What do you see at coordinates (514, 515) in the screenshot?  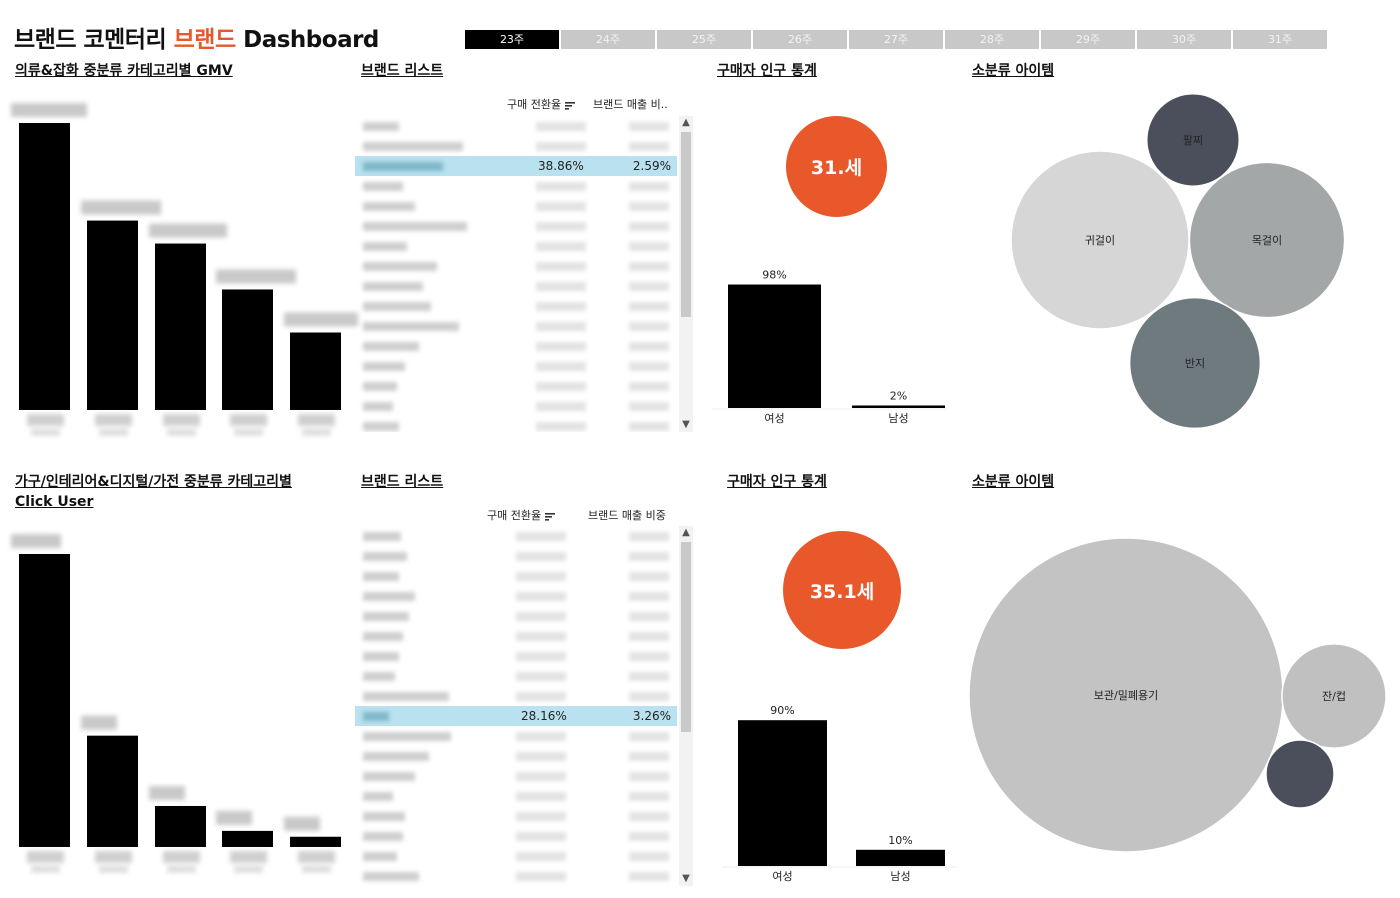 I see `bottom-col-conversion-label: 구매 전환율` at bounding box center [514, 515].